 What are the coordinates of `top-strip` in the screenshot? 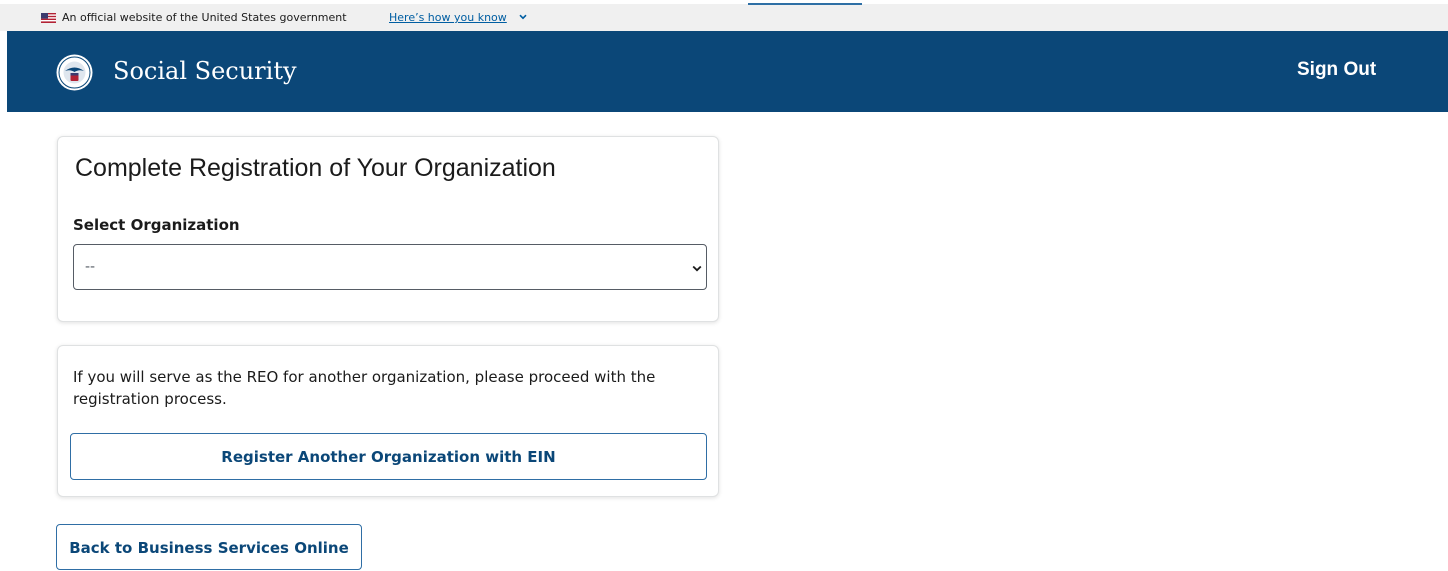 It's located at (724, 2).